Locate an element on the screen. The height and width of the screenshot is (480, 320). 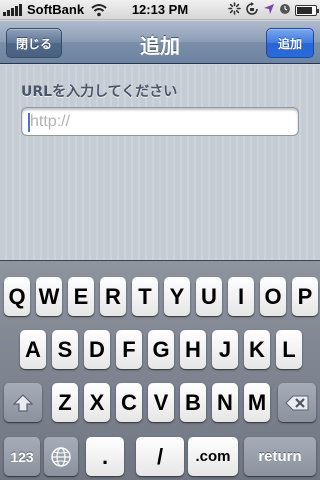
delete-backspace-icon is located at coordinates (297, 402).